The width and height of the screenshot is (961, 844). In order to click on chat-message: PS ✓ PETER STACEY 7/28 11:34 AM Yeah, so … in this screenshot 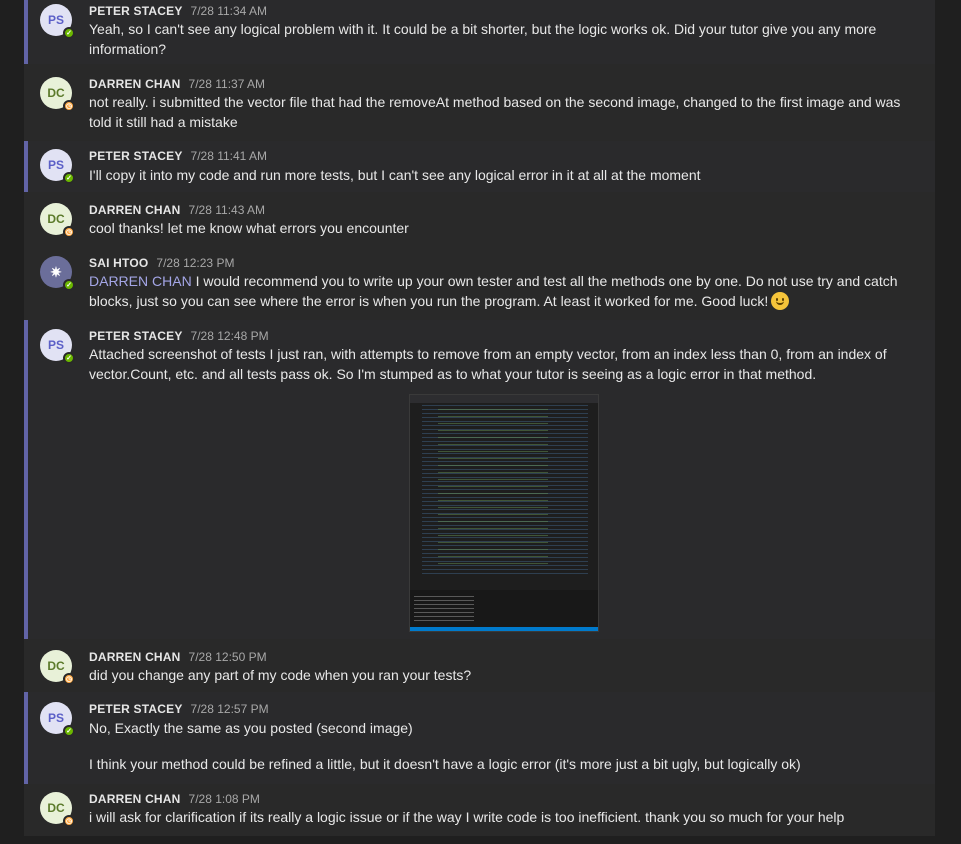, I will do `click(479, 32)`.